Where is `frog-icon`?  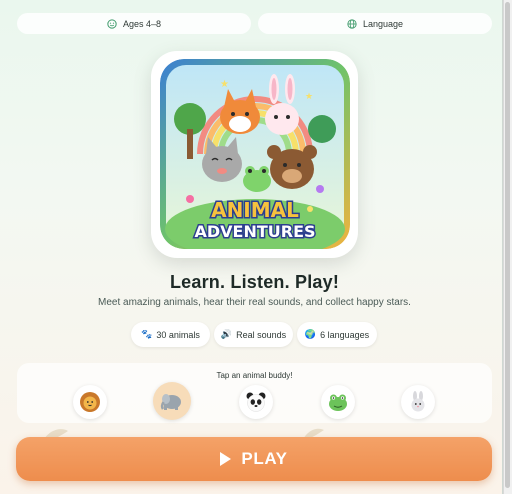 frog-icon is located at coordinates (338, 402).